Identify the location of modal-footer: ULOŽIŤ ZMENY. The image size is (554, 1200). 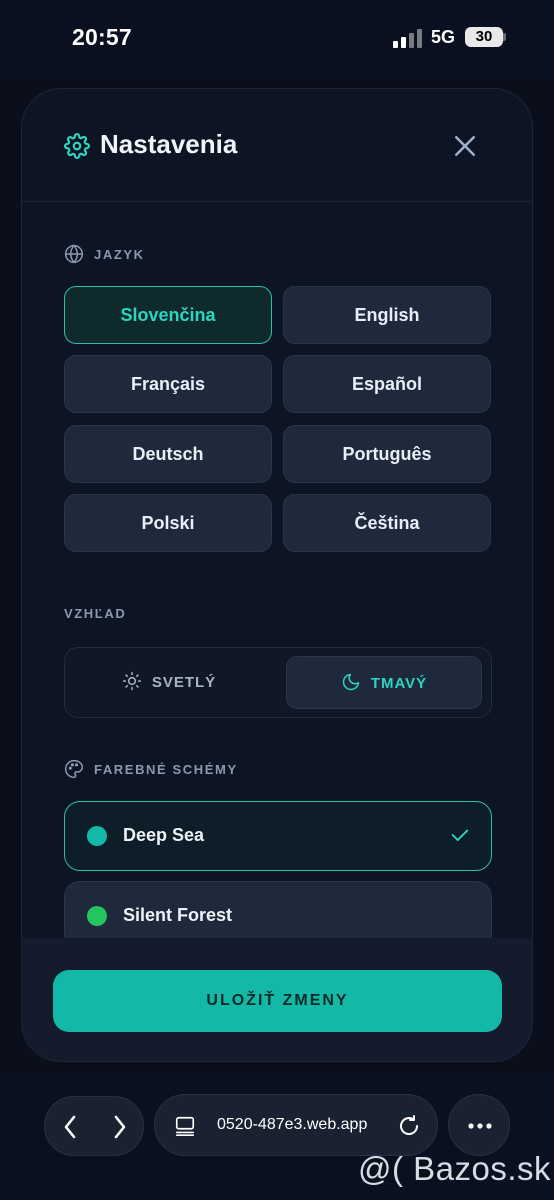
(277, 999).